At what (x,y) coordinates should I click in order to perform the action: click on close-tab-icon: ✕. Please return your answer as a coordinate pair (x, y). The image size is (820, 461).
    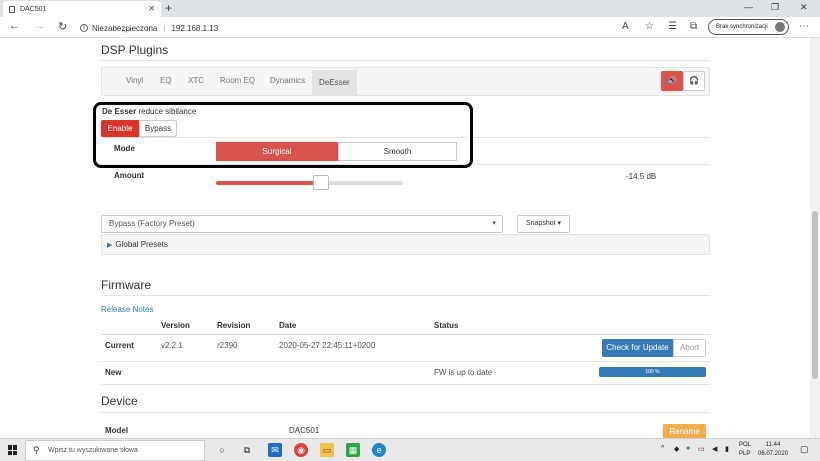
    Looking at the image, I should click on (151, 8).